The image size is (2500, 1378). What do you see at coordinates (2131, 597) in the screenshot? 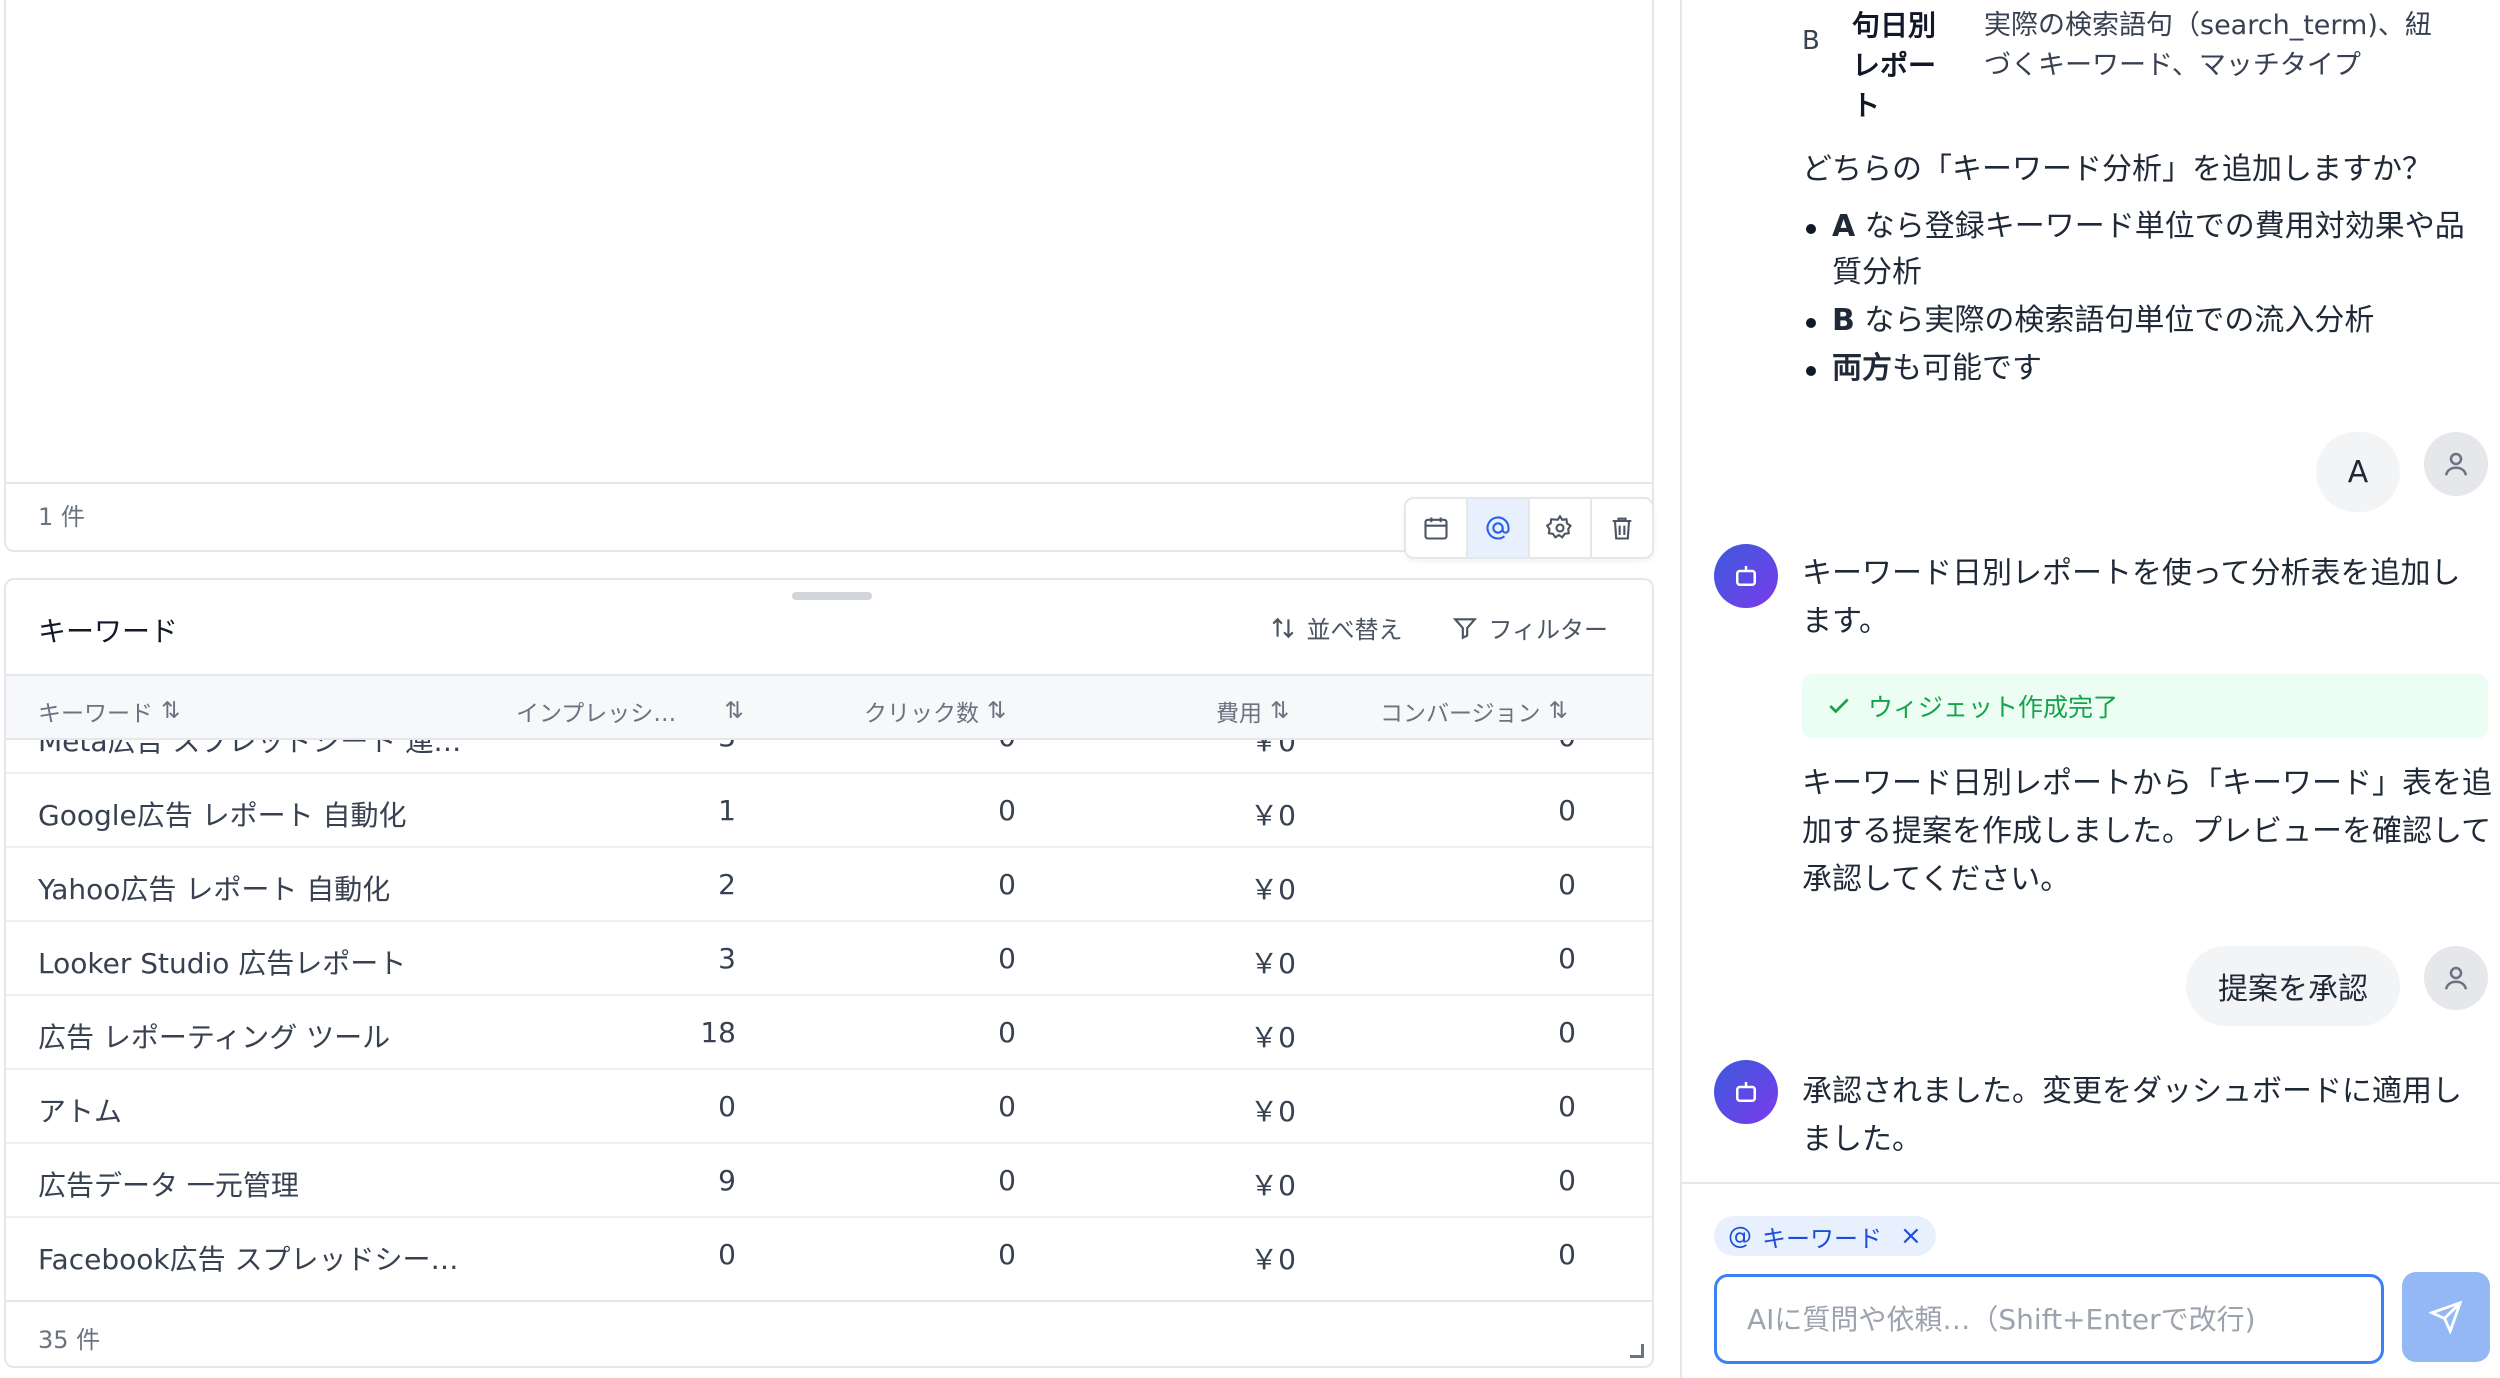
I see `bot-message: キーワード日別レポートを使って分析表を追加します。` at bounding box center [2131, 597].